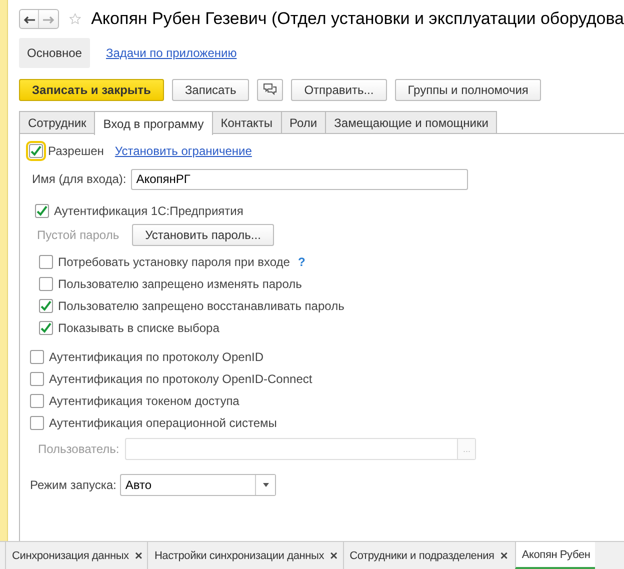 Image resolution: width=624 pixels, height=569 pixels. Describe the element at coordinates (57, 122) in the screenshot. I see `tab: Сотрудник` at that location.